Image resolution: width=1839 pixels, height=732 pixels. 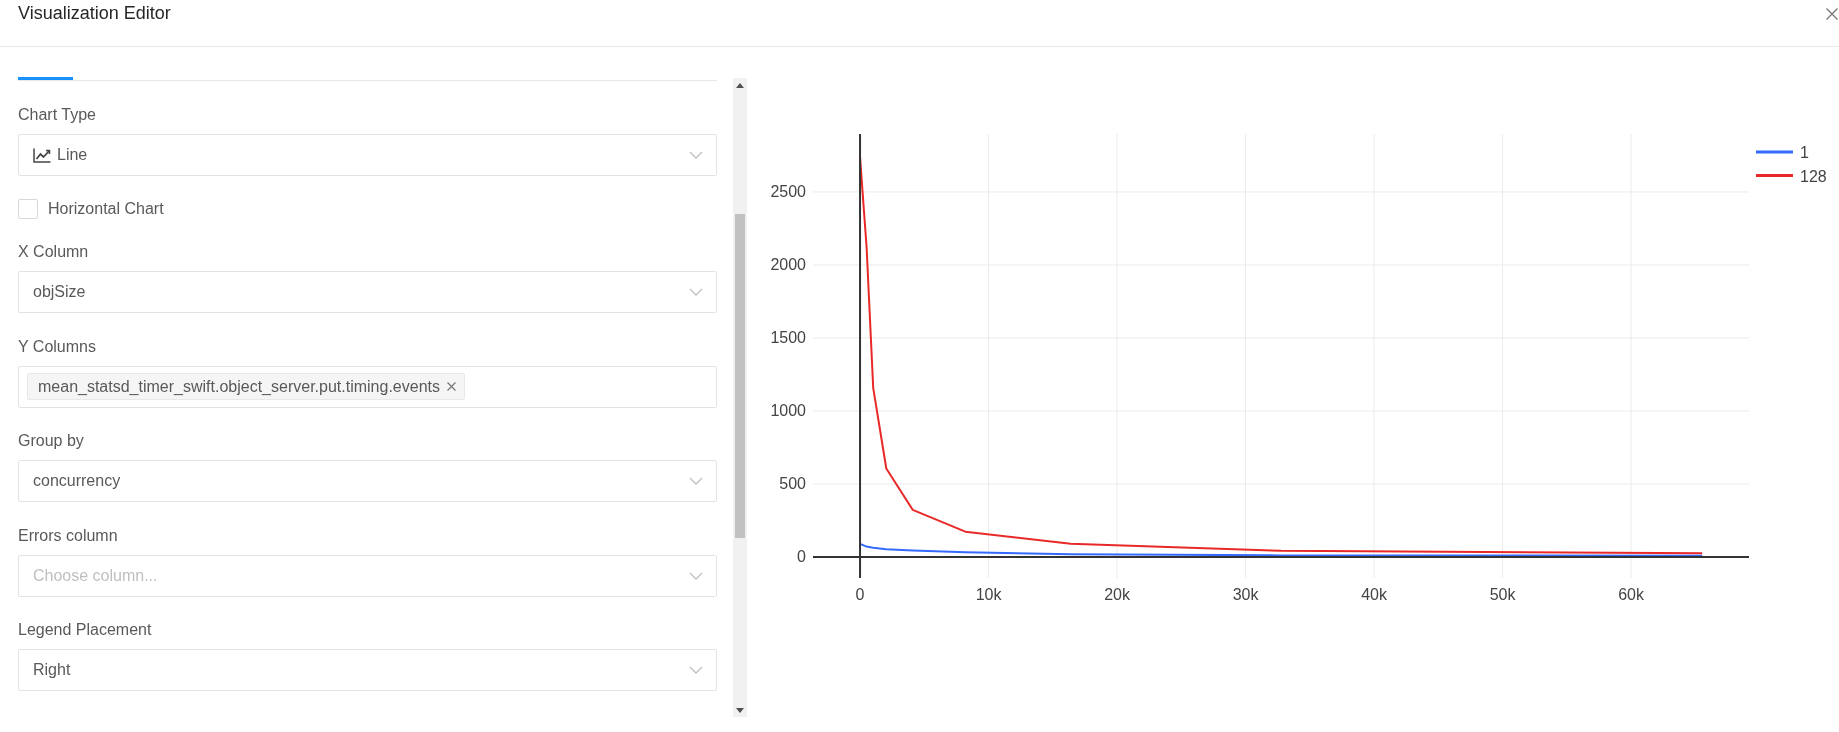 What do you see at coordinates (1502, 594) in the screenshot?
I see `axis-tick-label: 50k` at bounding box center [1502, 594].